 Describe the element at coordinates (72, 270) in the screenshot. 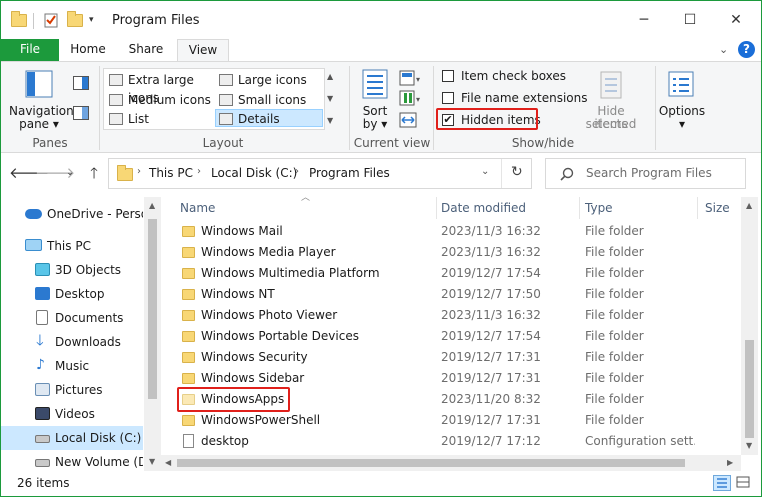

I see `sidebar-item-3d-objects: 3D Objects` at that location.